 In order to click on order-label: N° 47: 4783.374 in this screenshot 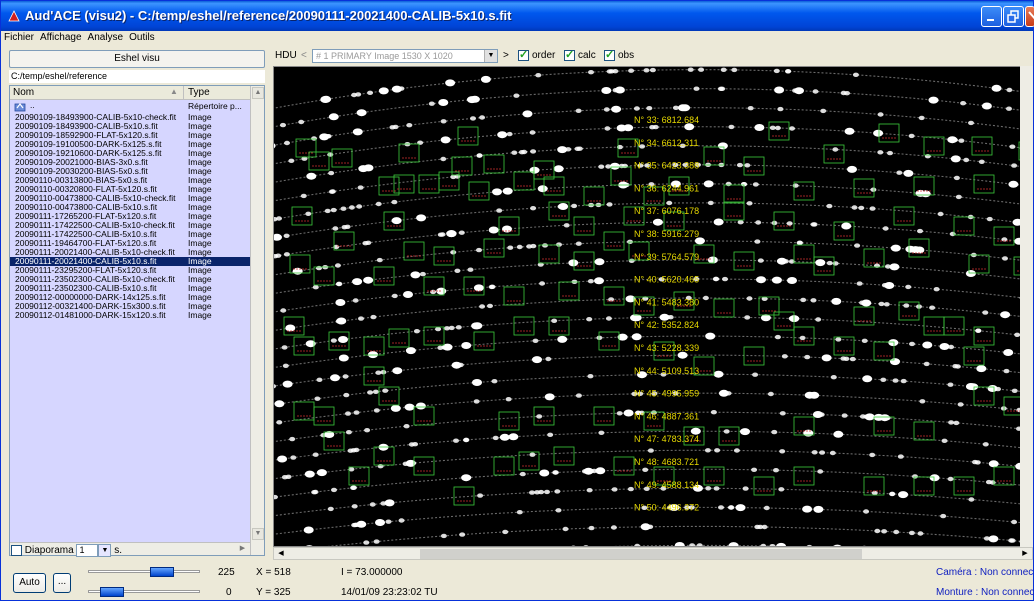, I will do `click(666, 439)`.